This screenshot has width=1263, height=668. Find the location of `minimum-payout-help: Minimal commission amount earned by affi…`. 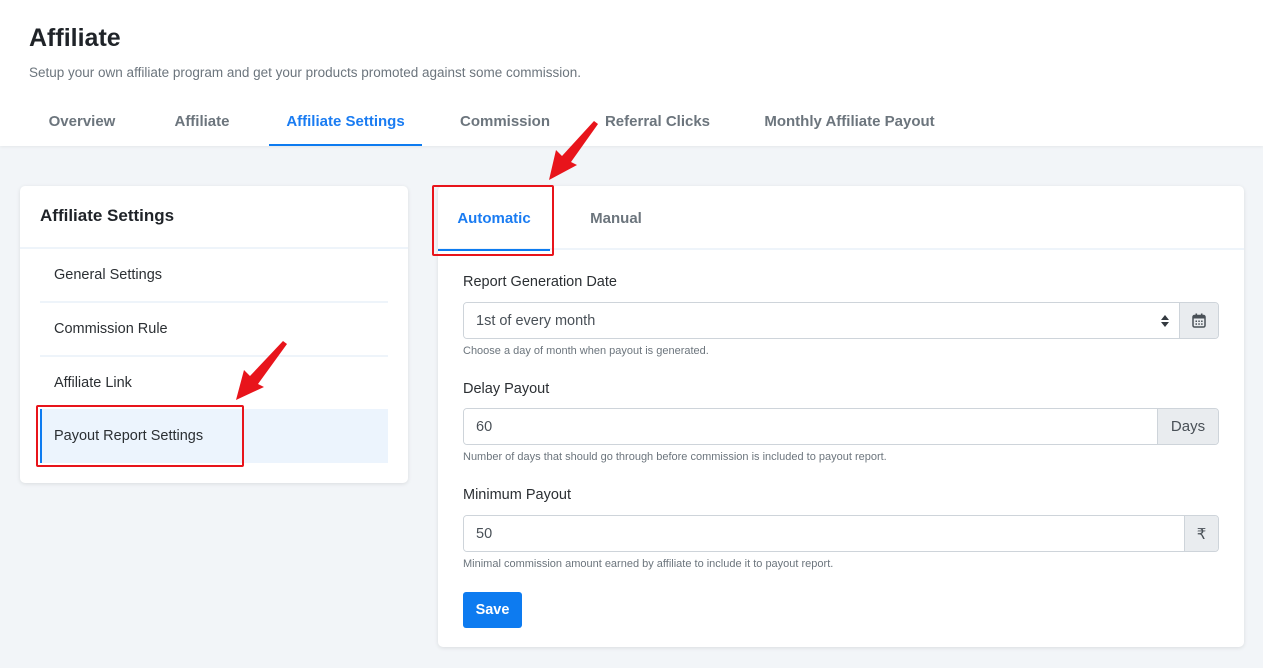

minimum-payout-help: Minimal commission amount earned by affi… is located at coordinates (648, 564).